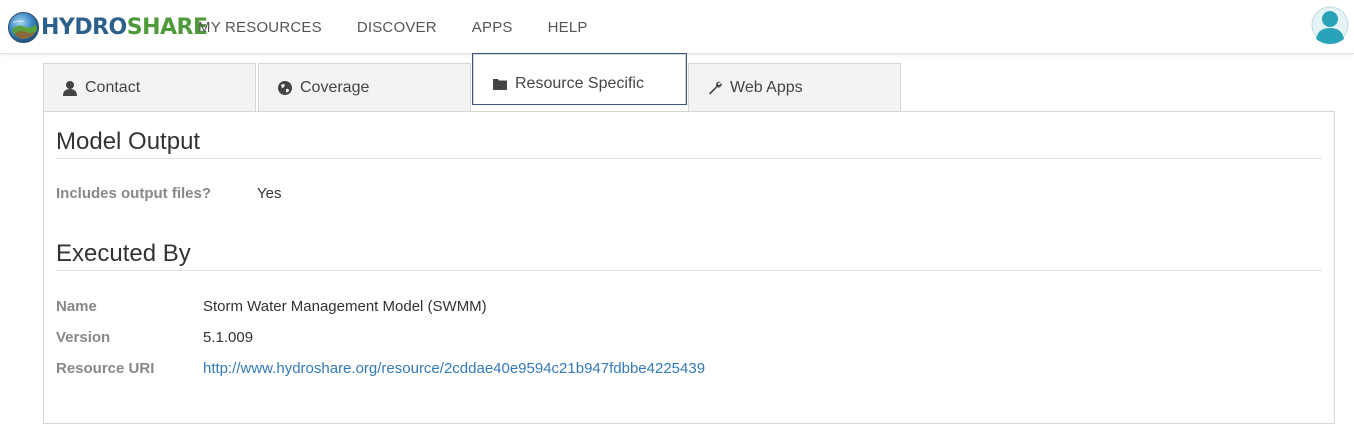 The image size is (1354, 436). What do you see at coordinates (1330, 25) in the screenshot?
I see `user-avatar-icon` at bounding box center [1330, 25].